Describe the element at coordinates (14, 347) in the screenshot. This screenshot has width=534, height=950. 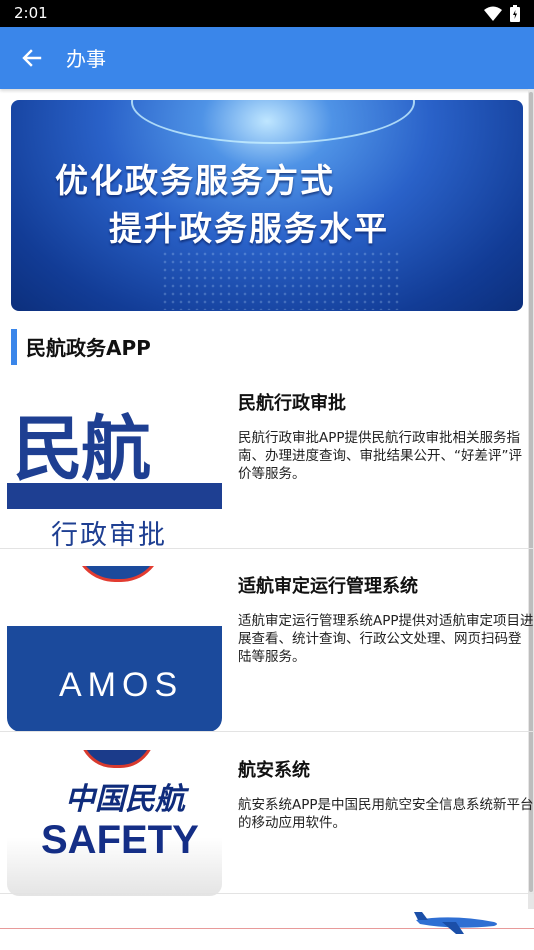
I see `section-accent-bar` at that location.